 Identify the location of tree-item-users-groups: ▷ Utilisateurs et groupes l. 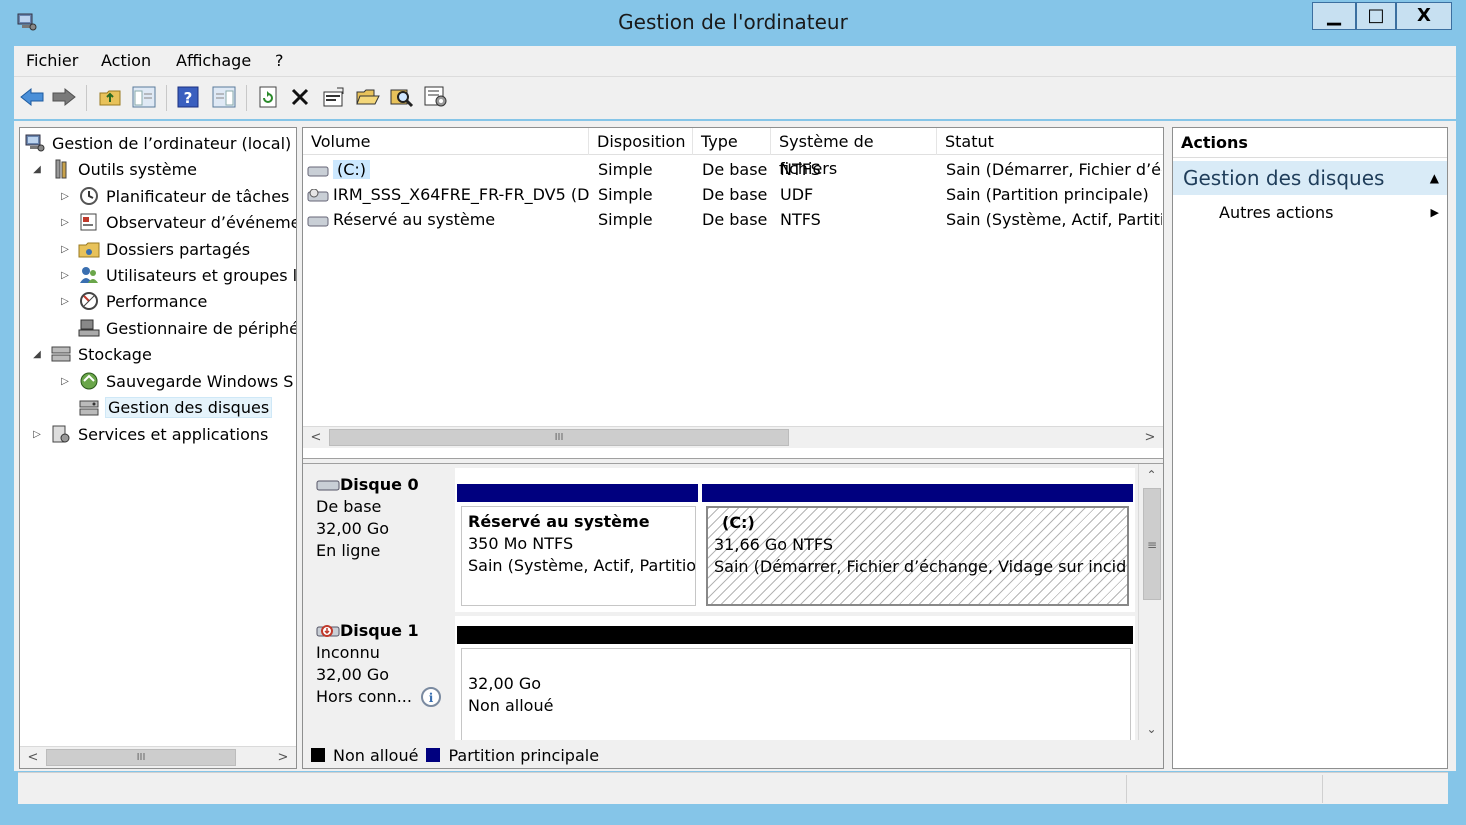
(177, 275).